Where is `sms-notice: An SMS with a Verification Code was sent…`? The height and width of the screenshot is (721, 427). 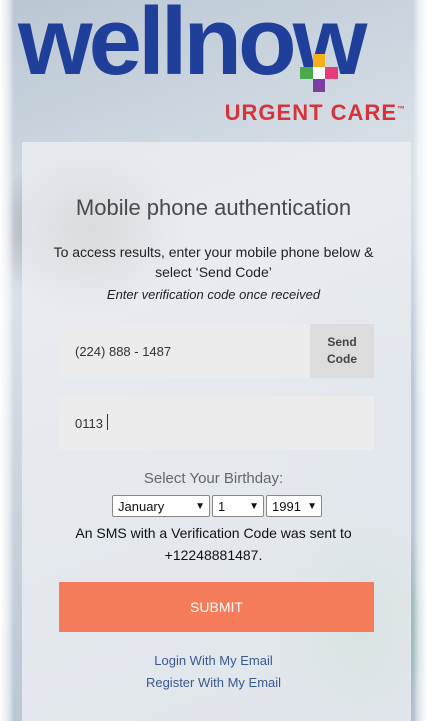 sms-notice: An SMS with a Verification Code was sent… is located at coordinates (213, 544).